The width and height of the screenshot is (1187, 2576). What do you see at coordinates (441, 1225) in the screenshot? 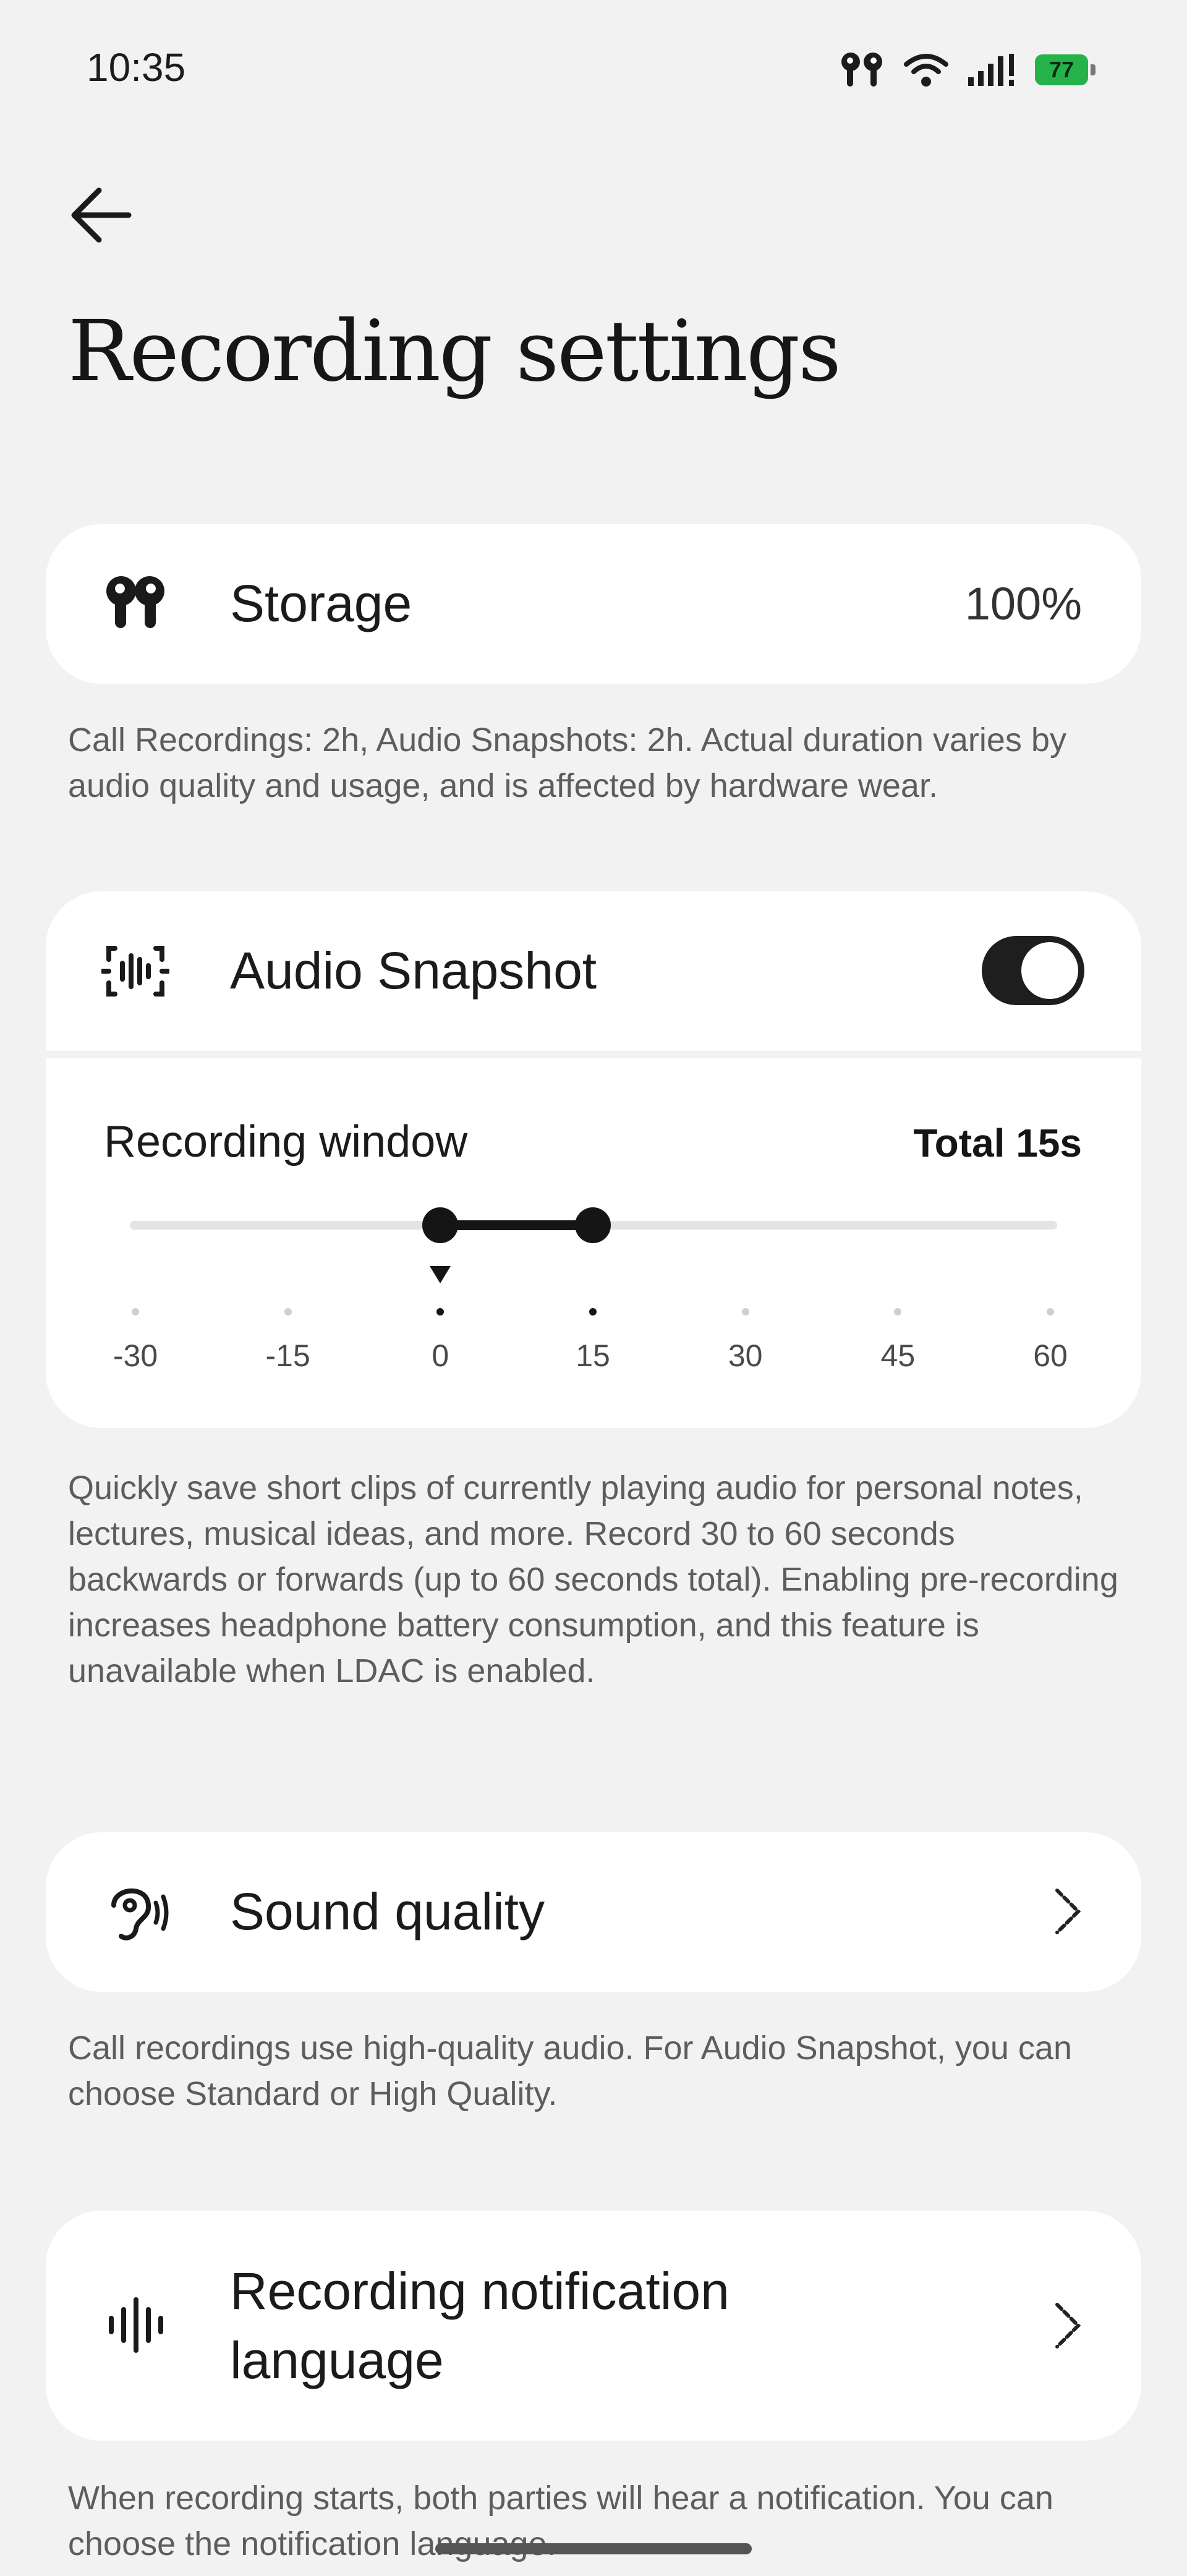
I see `range-start-handle` at bounding box center [441, 1225].